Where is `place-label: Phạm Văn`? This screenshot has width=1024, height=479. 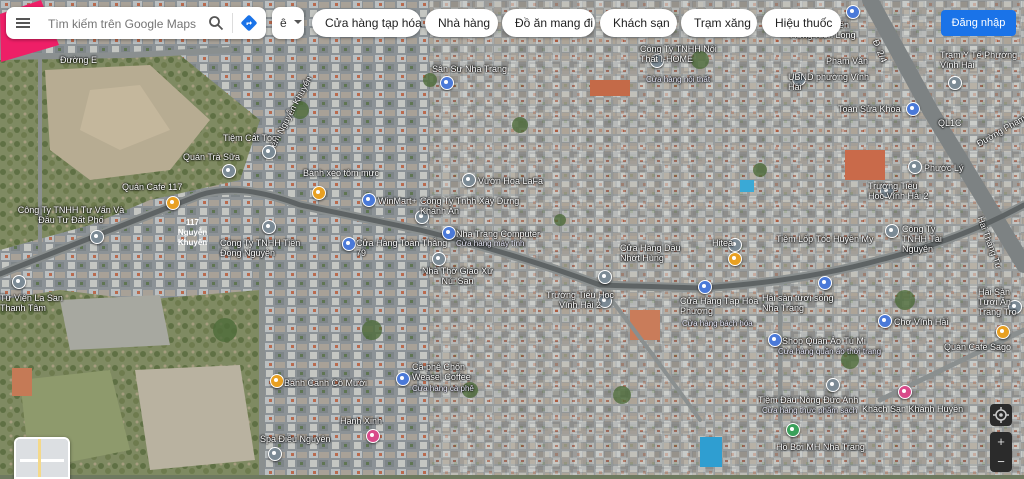
place-label: Phạm Văn is located at coordinates (847, 61).